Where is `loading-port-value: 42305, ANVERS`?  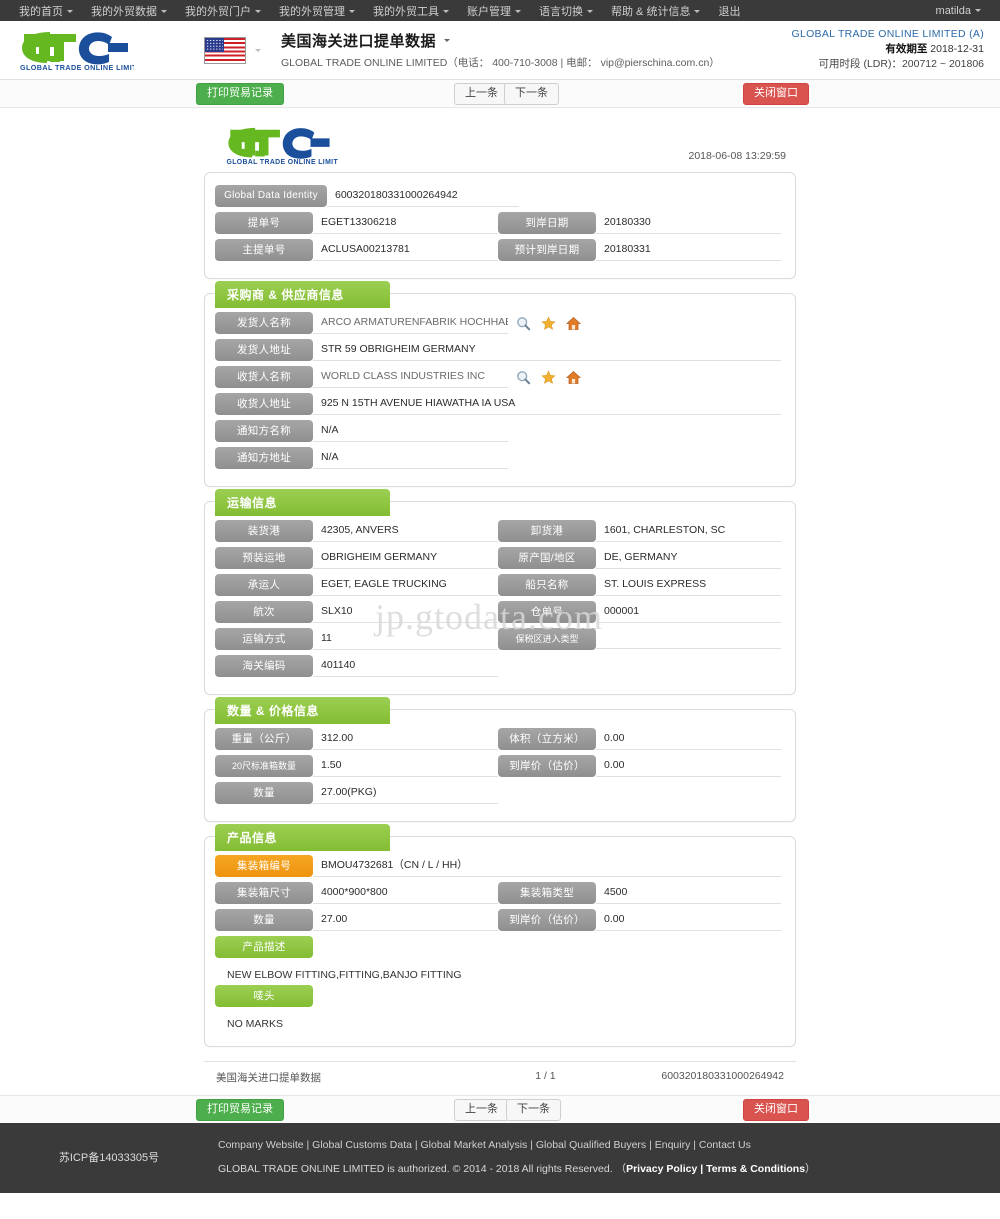
loading-port-value: 42305, ANVERS is located at coordinates (405, 531).